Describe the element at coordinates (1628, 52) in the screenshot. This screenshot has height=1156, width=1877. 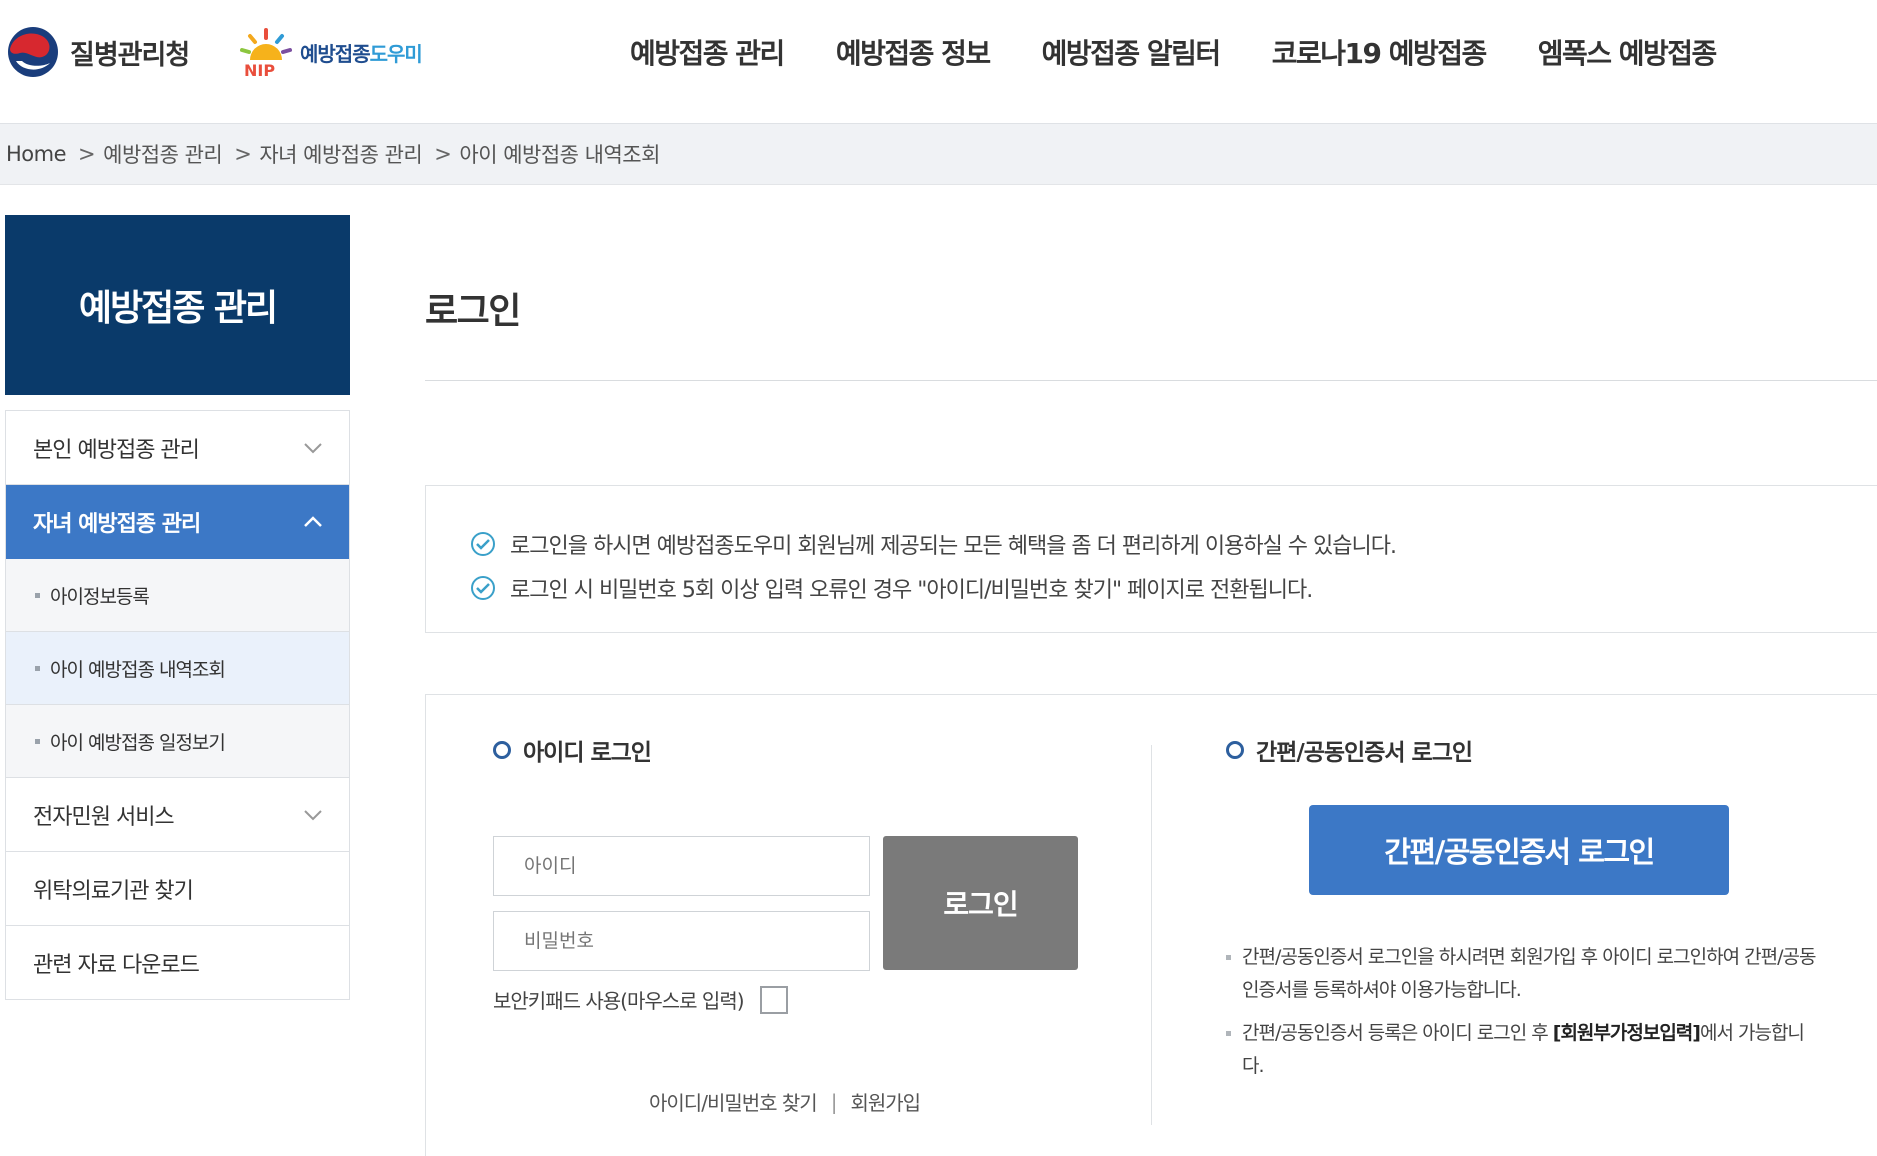
I see `nav-mpox-vaccination: 엠폭스 예방접종` at that location.